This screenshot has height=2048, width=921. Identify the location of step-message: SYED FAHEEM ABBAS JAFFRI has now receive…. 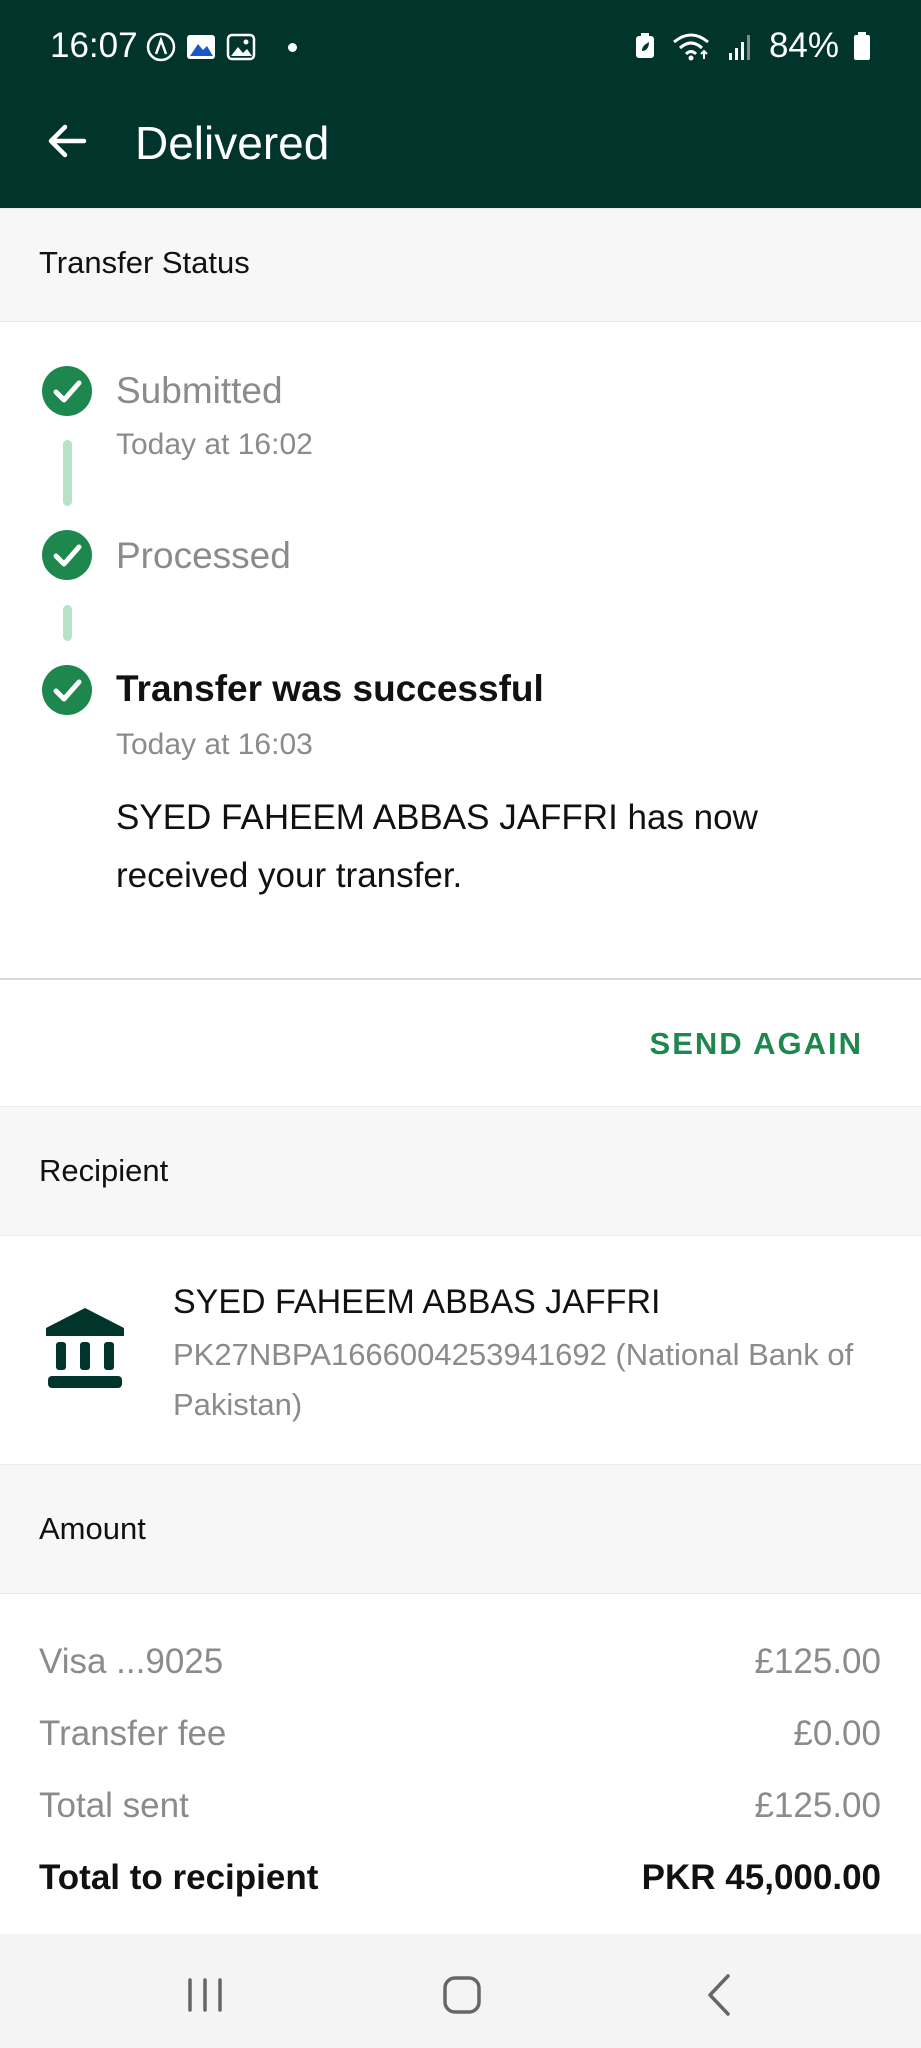
(437, 846).